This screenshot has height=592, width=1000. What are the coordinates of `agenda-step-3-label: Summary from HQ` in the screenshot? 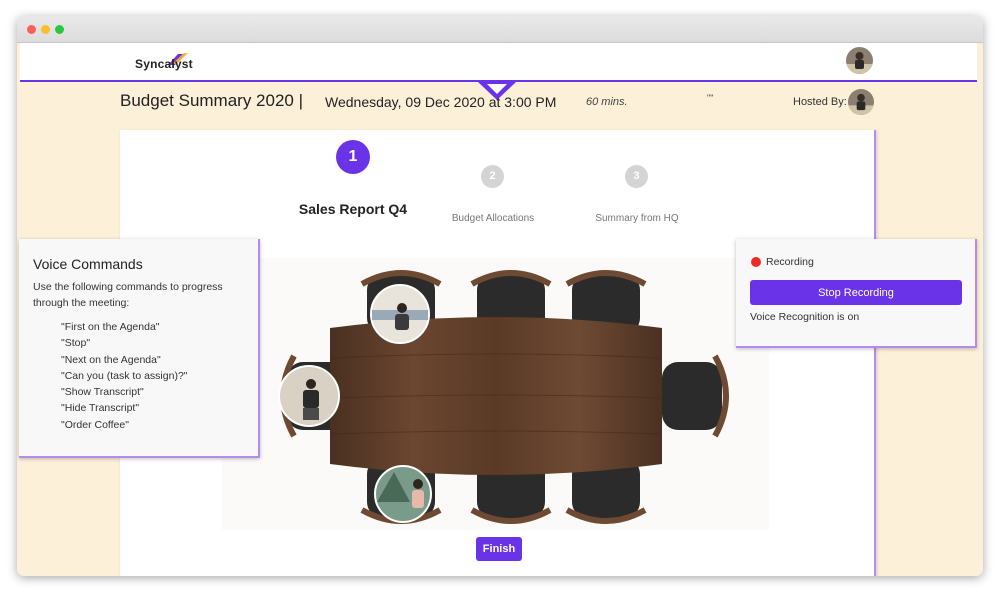 It's located at (637, 218).